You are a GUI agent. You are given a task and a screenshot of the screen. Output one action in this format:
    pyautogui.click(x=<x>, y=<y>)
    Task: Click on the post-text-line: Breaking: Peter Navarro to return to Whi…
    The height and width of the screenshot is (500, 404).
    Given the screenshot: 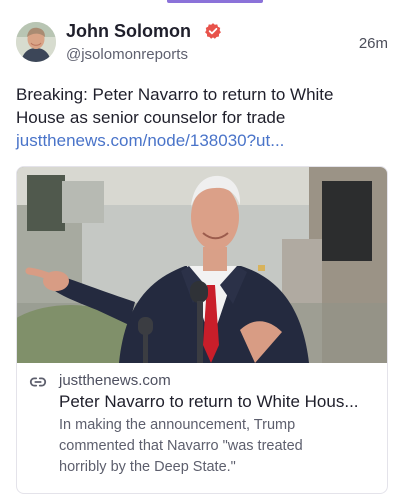 What is the action you would take?
    pyautogui.click(x=175, y=94)
    